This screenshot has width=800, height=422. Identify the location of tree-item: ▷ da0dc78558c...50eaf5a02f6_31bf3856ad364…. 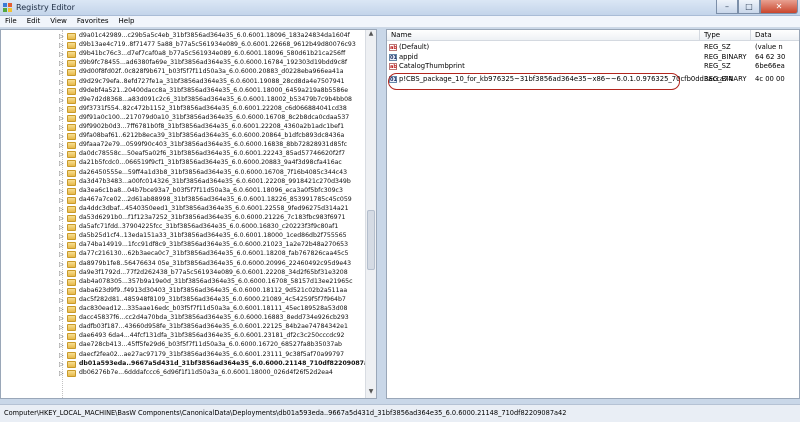
(184, 154).